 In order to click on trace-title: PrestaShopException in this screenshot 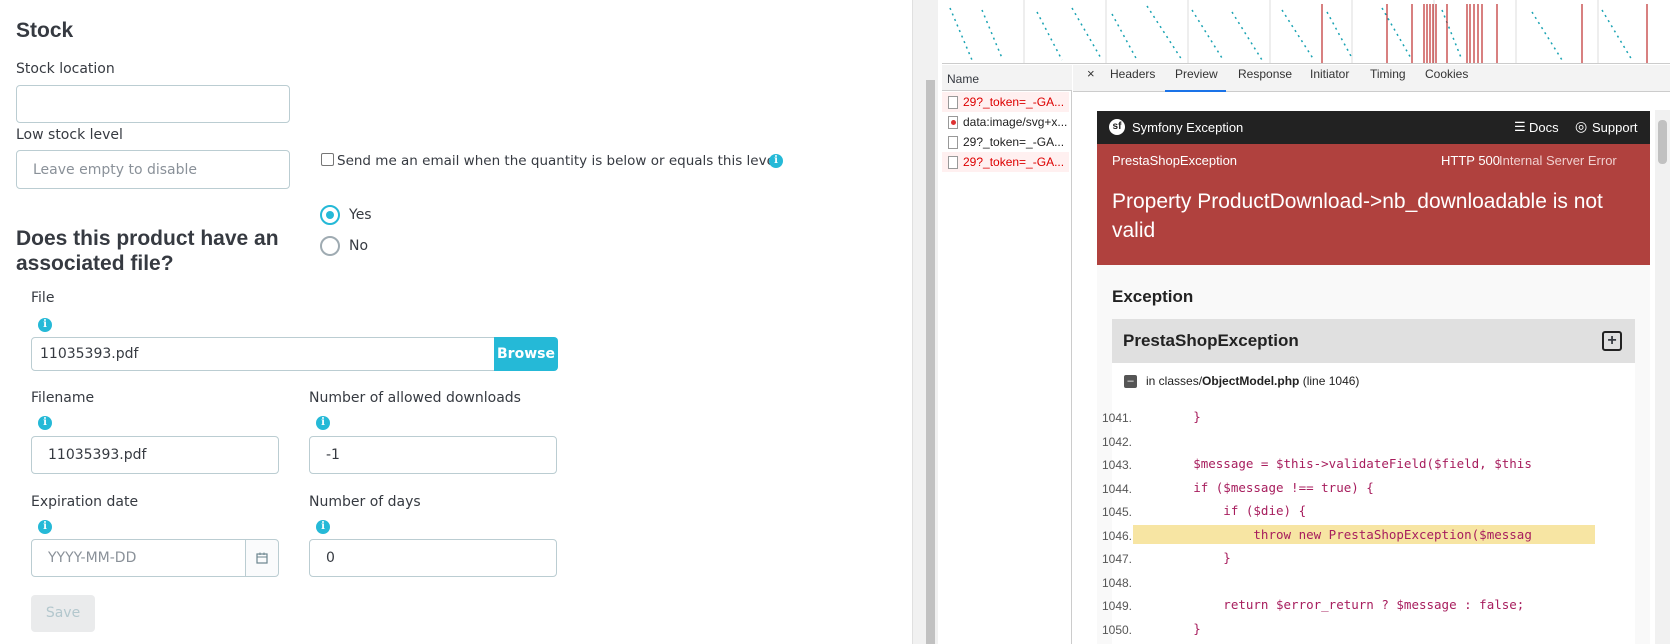, I will do `click(1211, 340)`.